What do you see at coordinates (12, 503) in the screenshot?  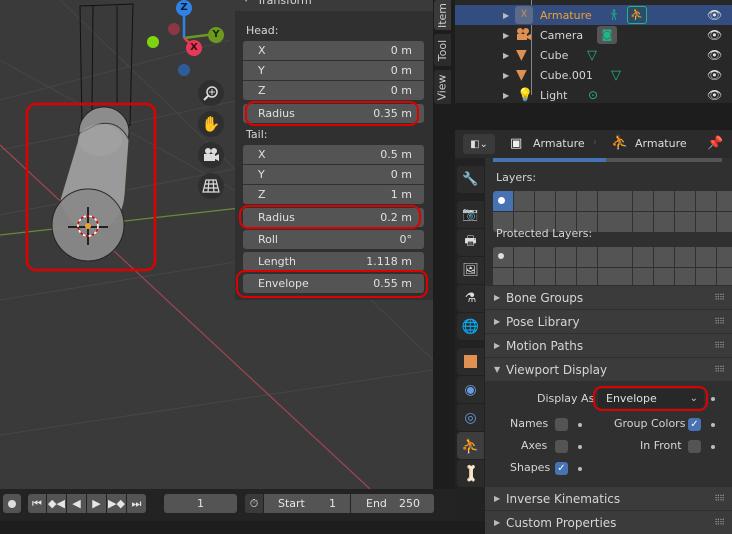 I see `record-button` at bounding box center [12, 503].